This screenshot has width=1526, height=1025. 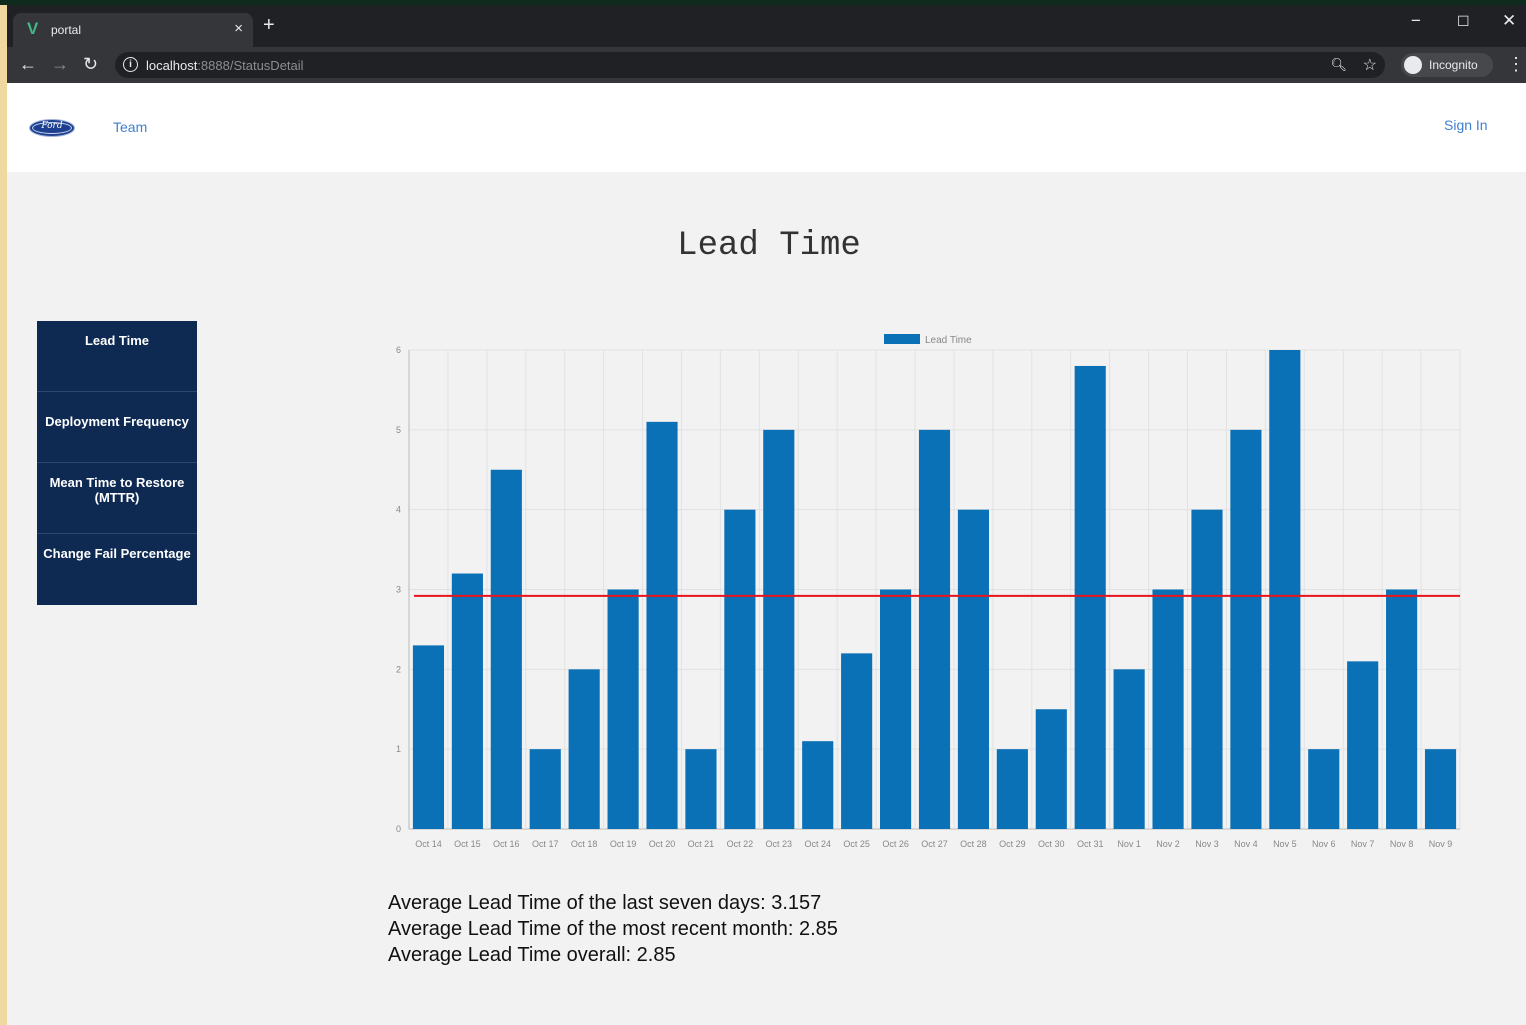 I want to click on minimize-icon: −, so click(x=1416, y=21).